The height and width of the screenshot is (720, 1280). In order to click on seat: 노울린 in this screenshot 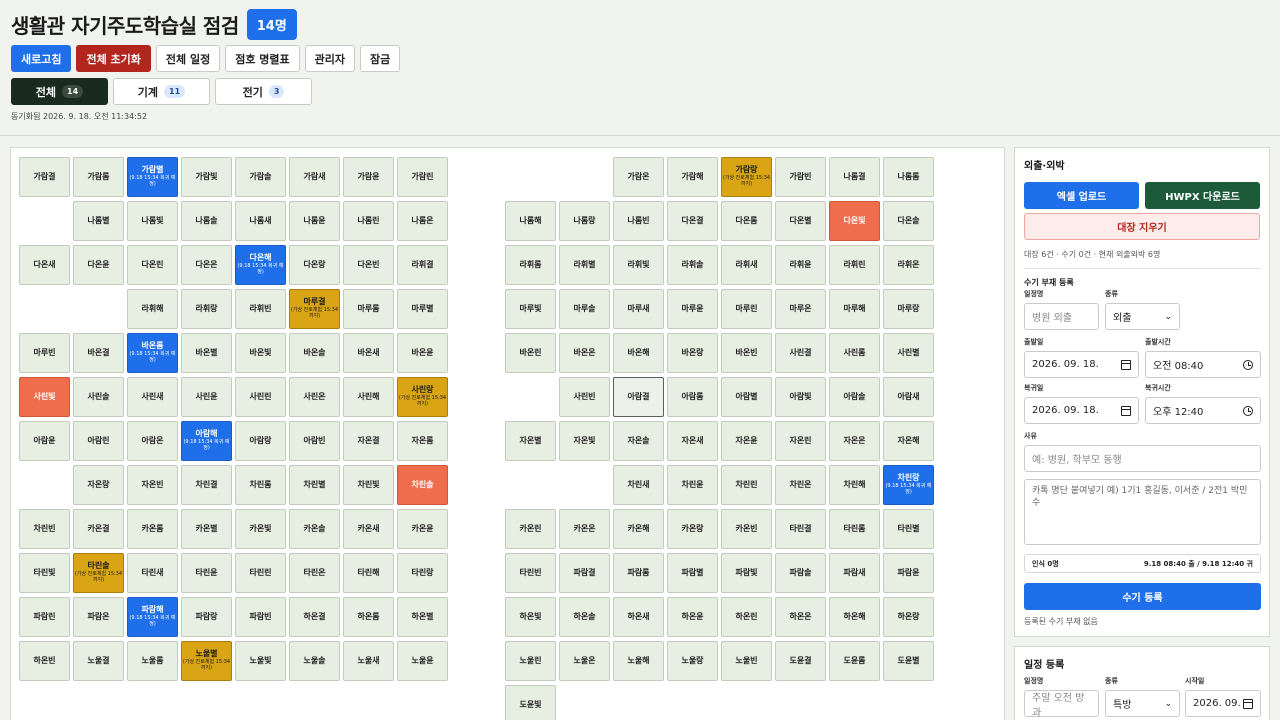, I will do `click(530, 661)`.